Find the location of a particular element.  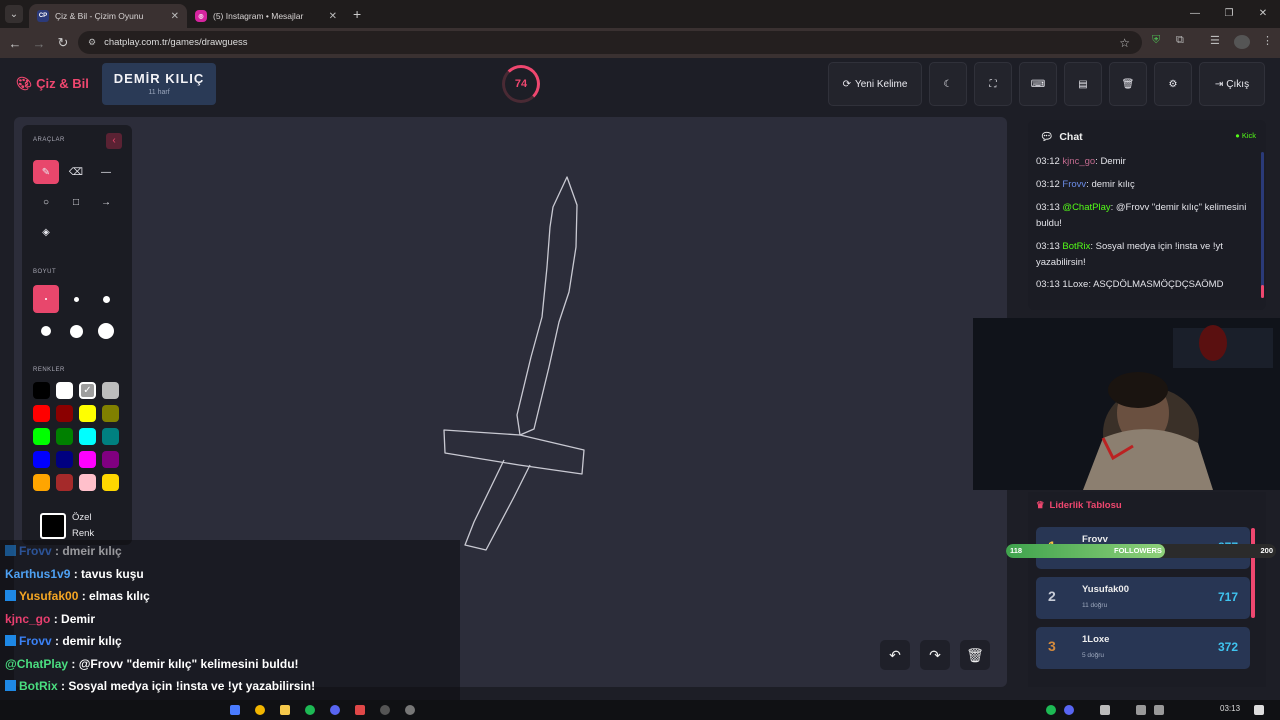

minimize-icon: — is located at coordinates (1195, 14).